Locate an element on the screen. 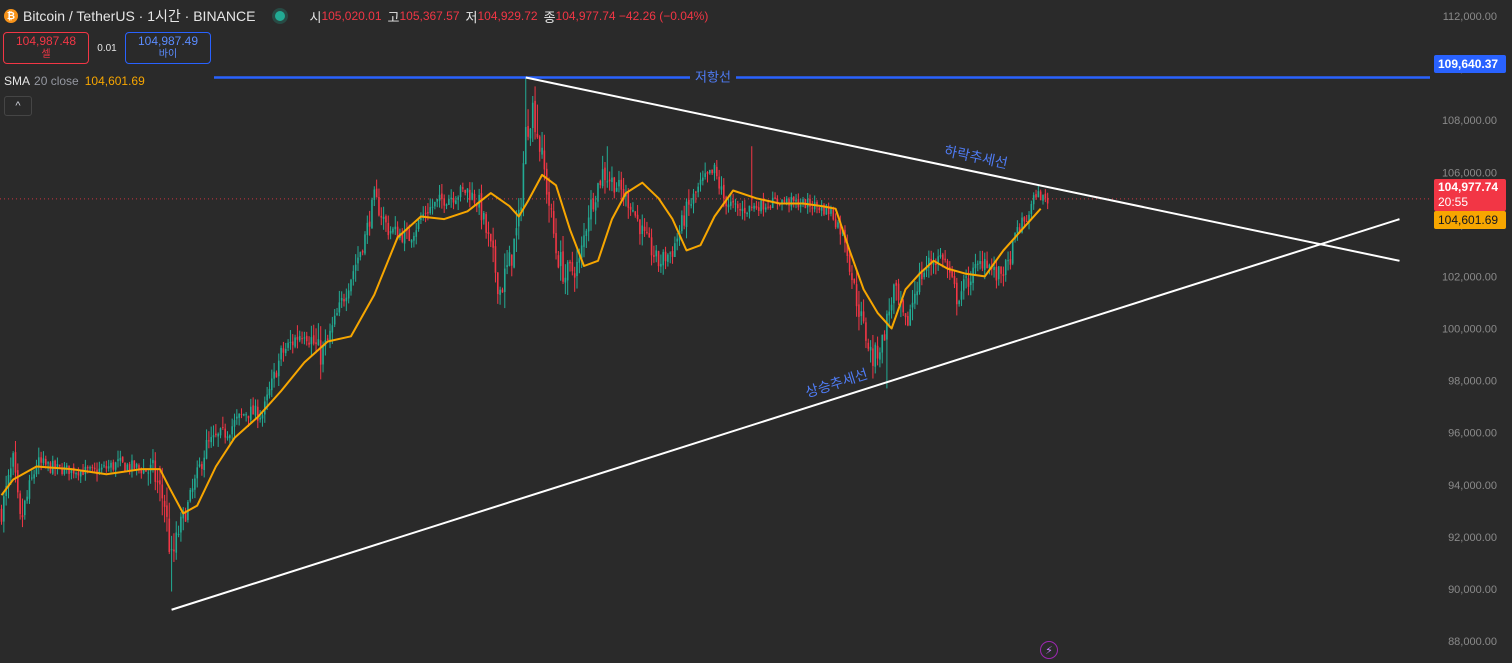 The width and height of the screenshot is (1512, 663). sma-name: SMA is located at coordinates (17, 81).